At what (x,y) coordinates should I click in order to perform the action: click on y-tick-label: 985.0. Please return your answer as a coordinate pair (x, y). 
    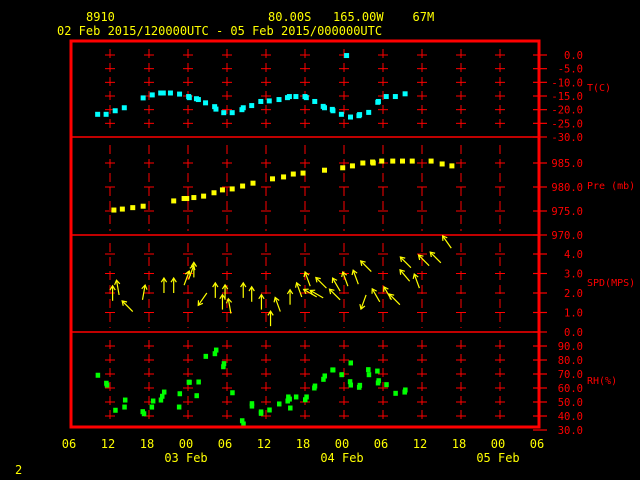
    Looking at the image, I should click on (567, 164).